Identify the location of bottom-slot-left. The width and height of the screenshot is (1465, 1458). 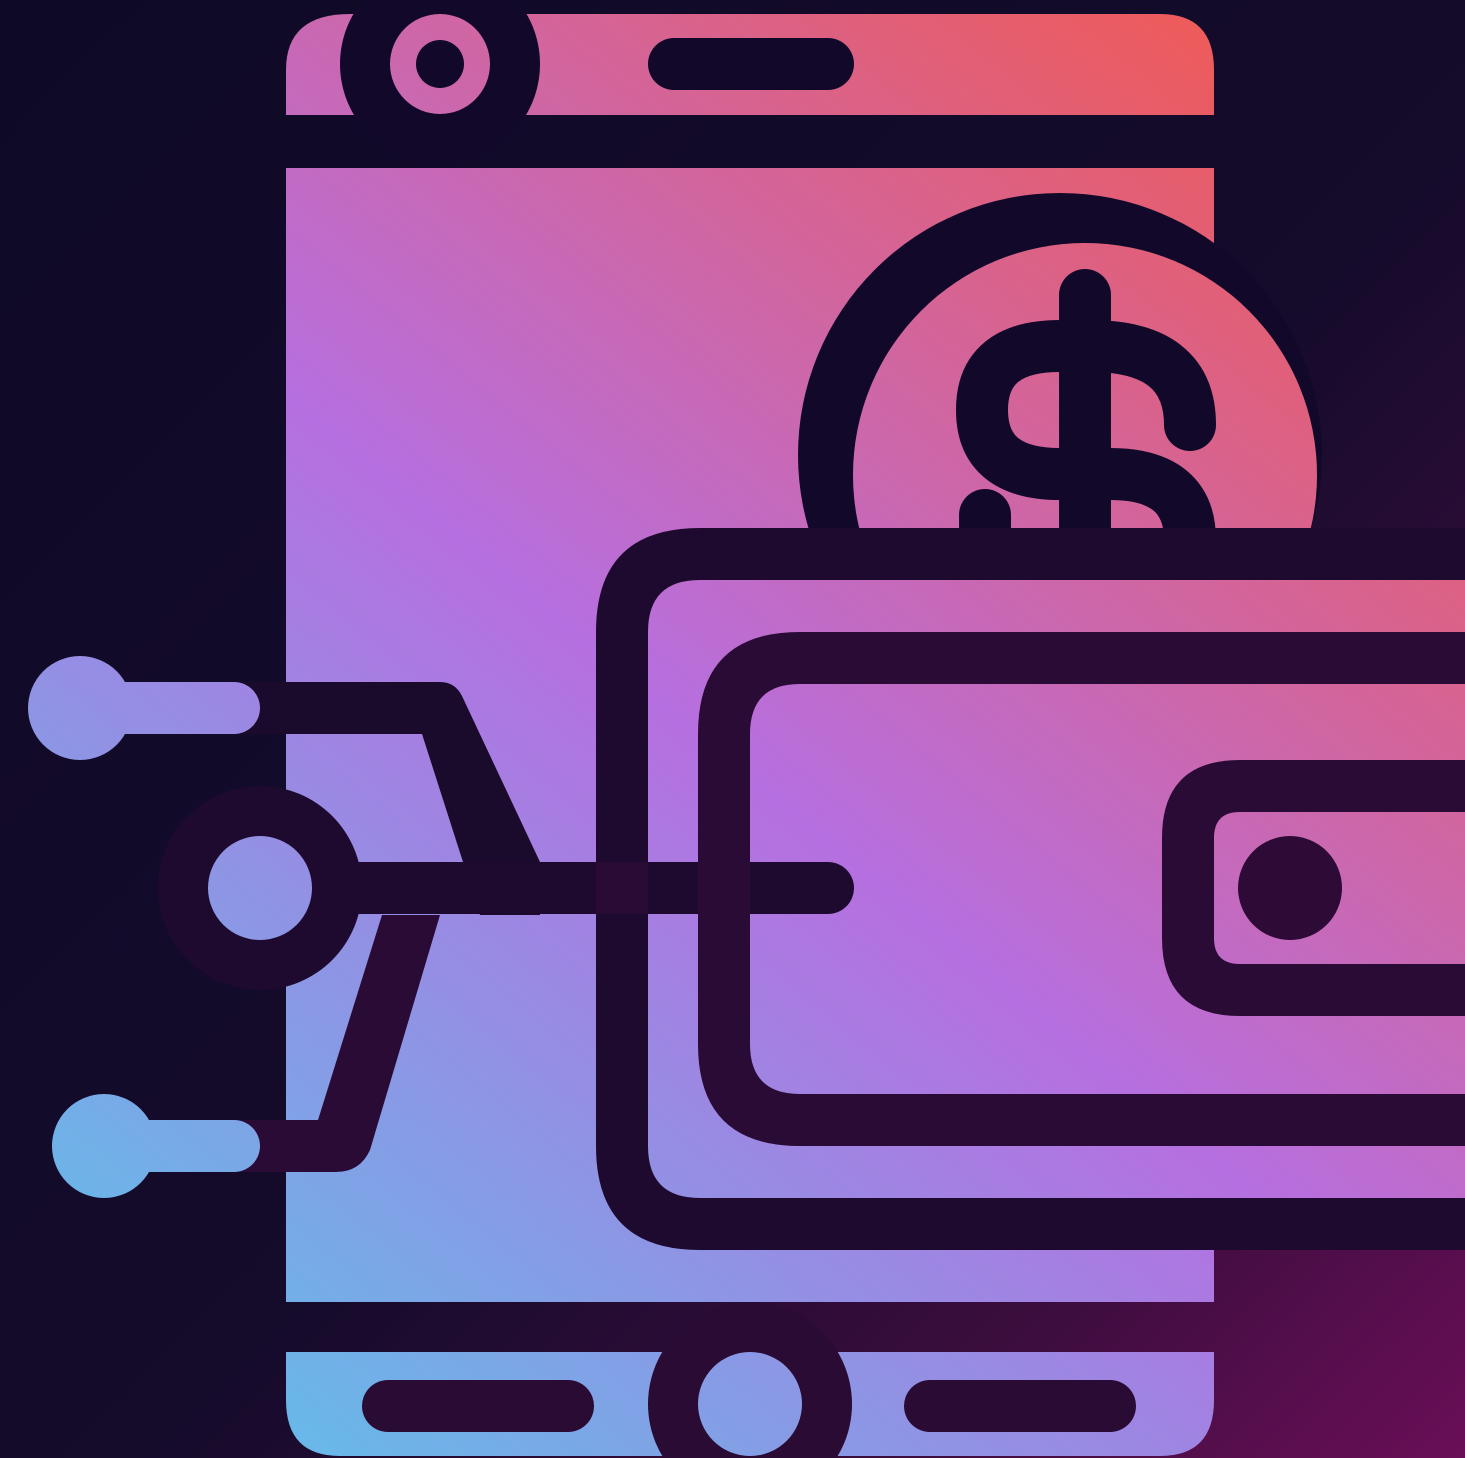
(478, 1406).